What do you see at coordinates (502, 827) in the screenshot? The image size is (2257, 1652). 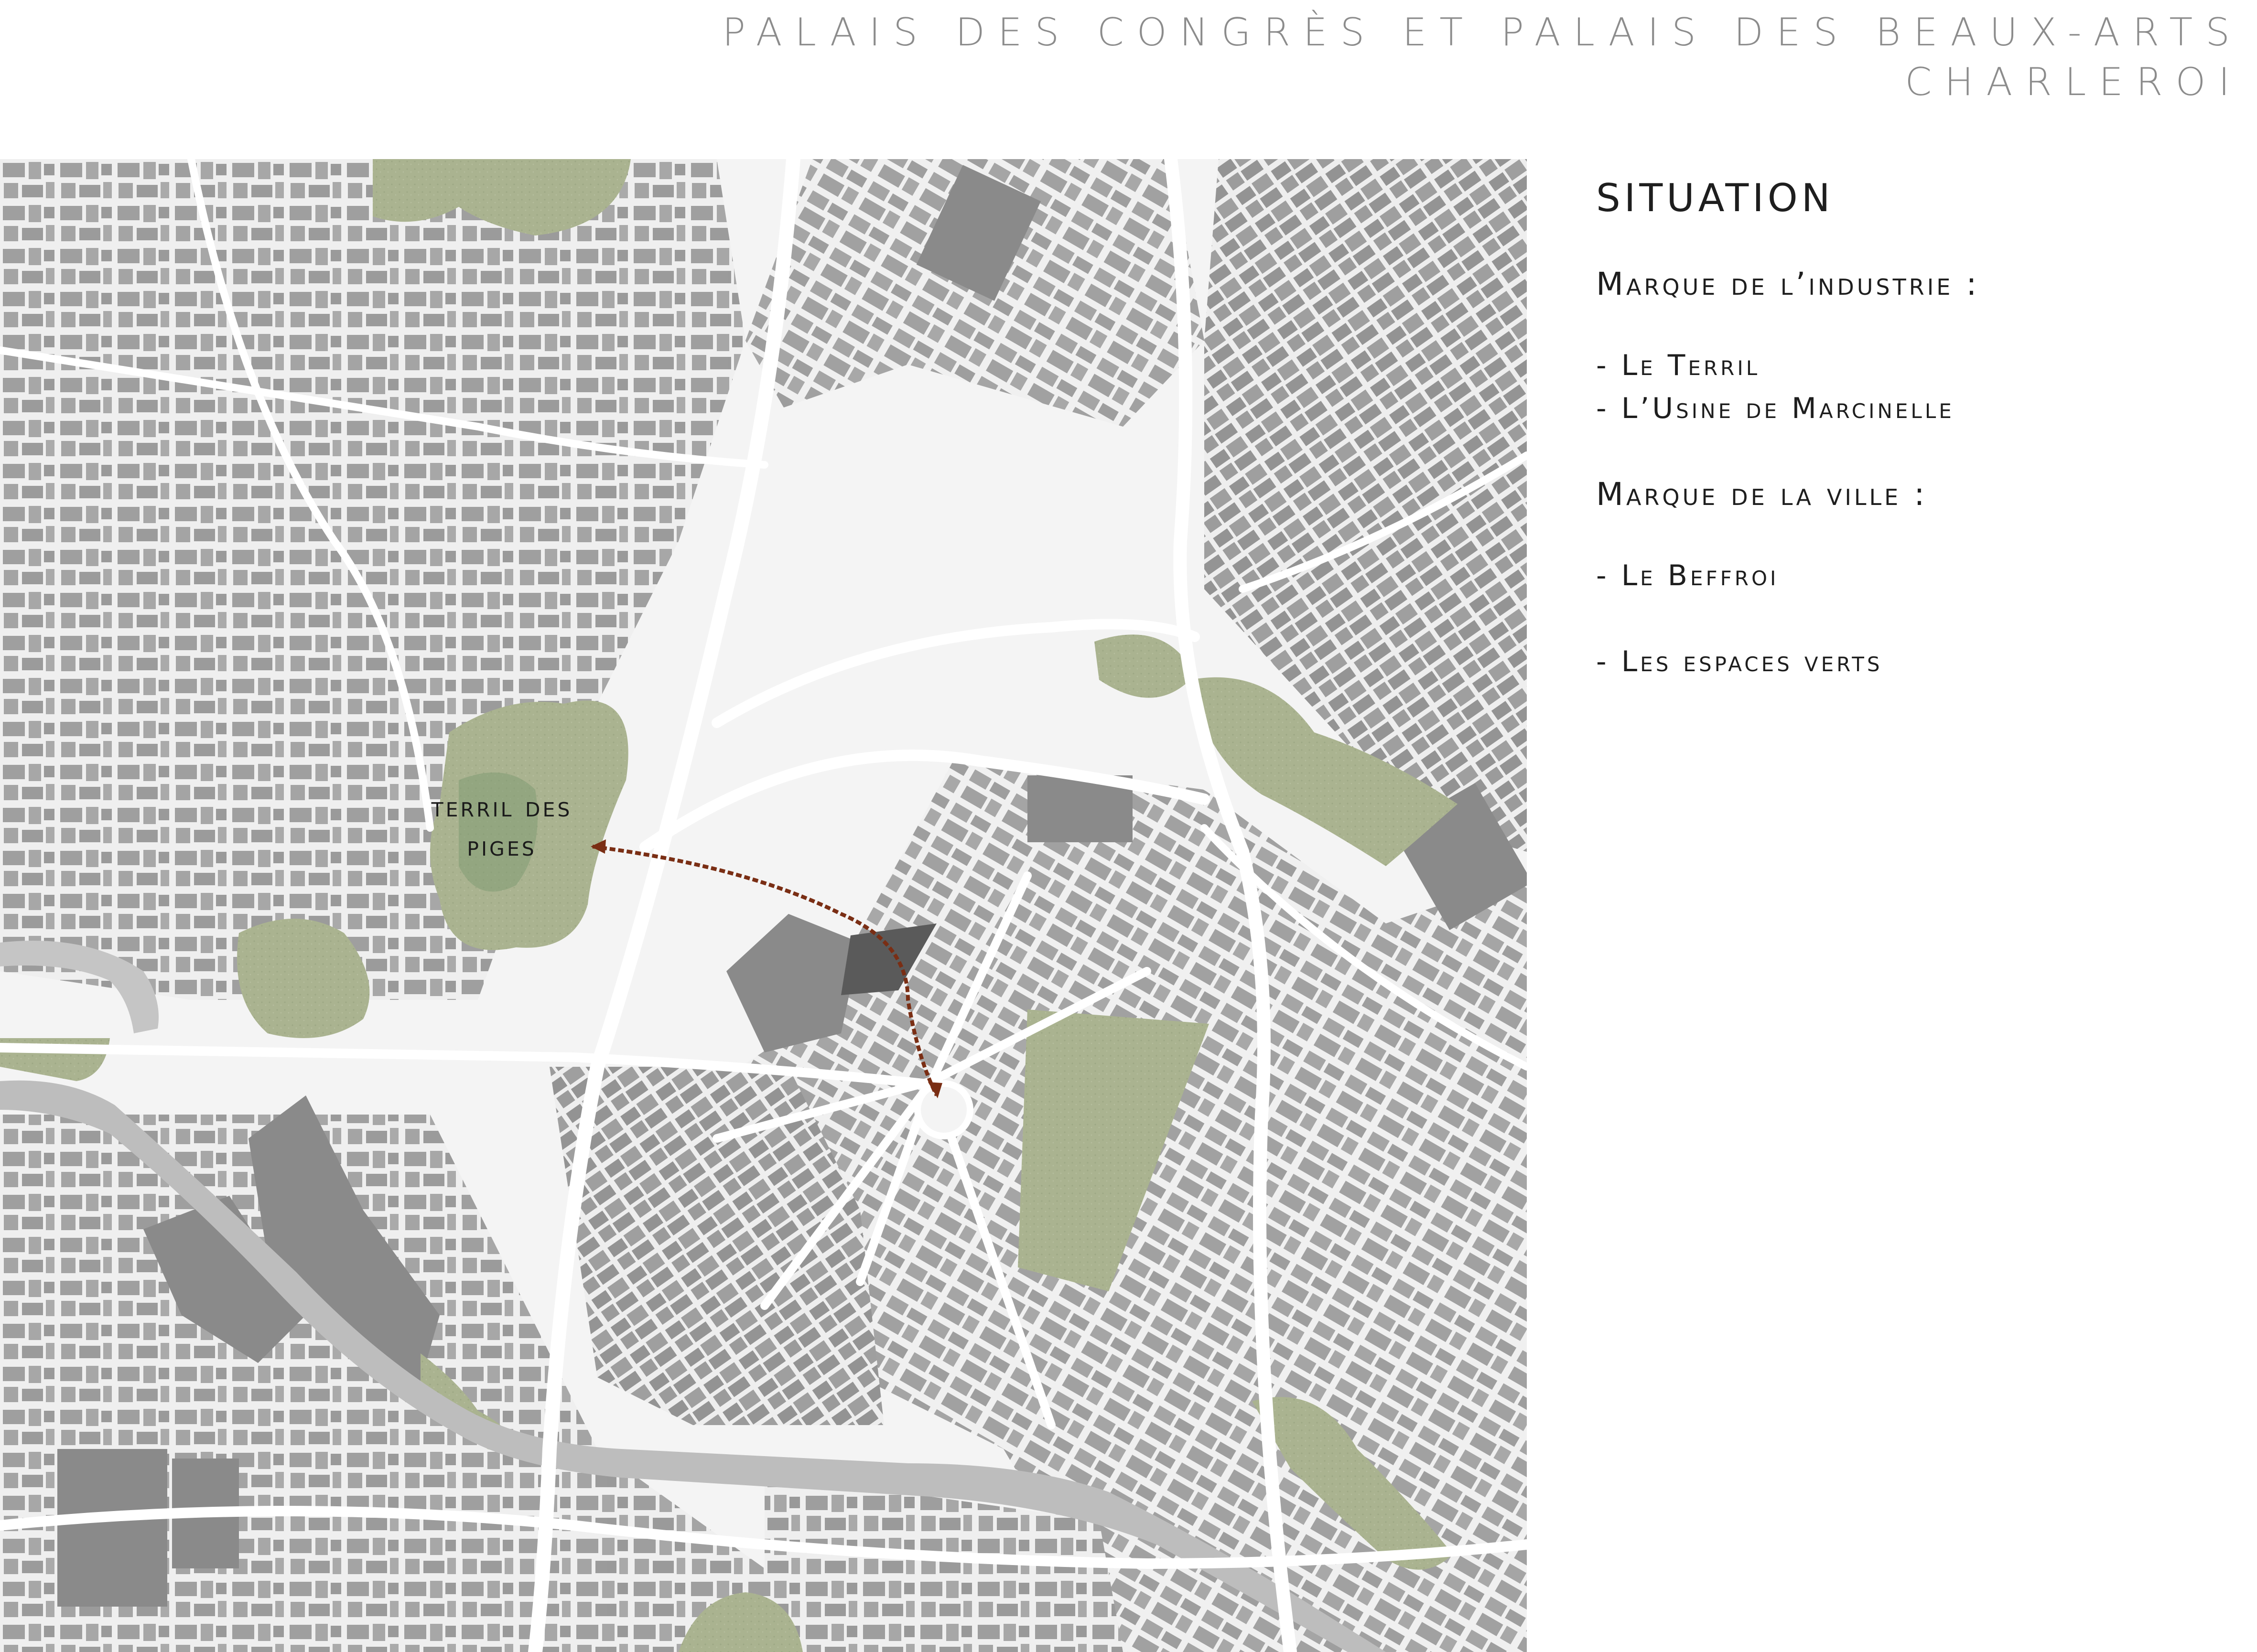 I see `terril-des-piges-label: terril des piges` at bounding box center [502, 827].